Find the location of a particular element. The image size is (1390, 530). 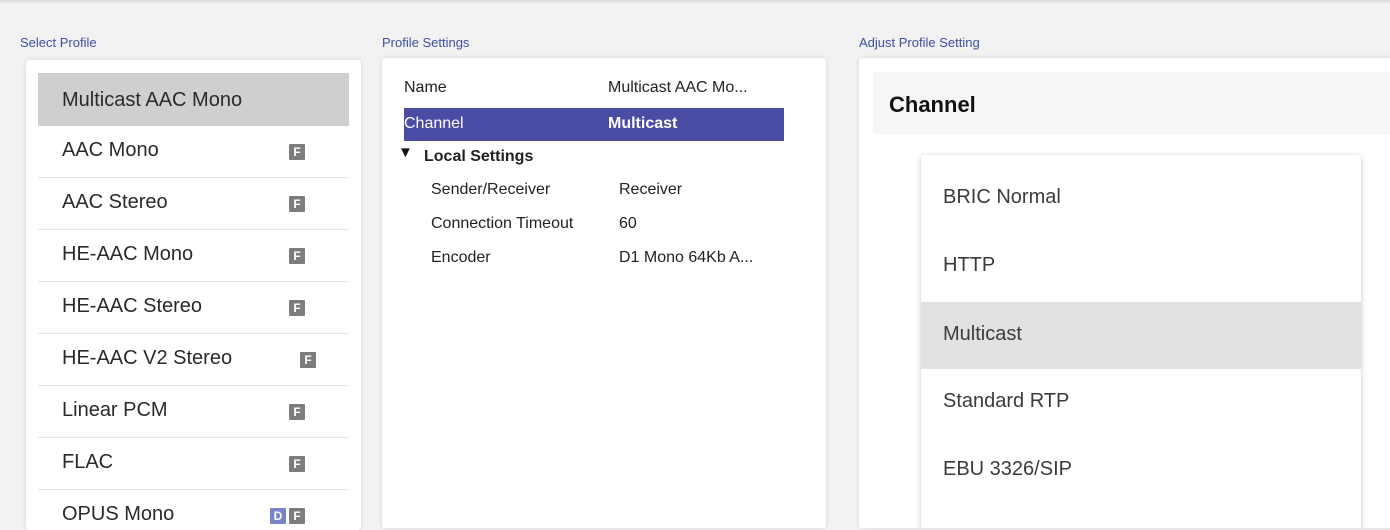

option-label: HTTP is located at coordinates (969, 265).